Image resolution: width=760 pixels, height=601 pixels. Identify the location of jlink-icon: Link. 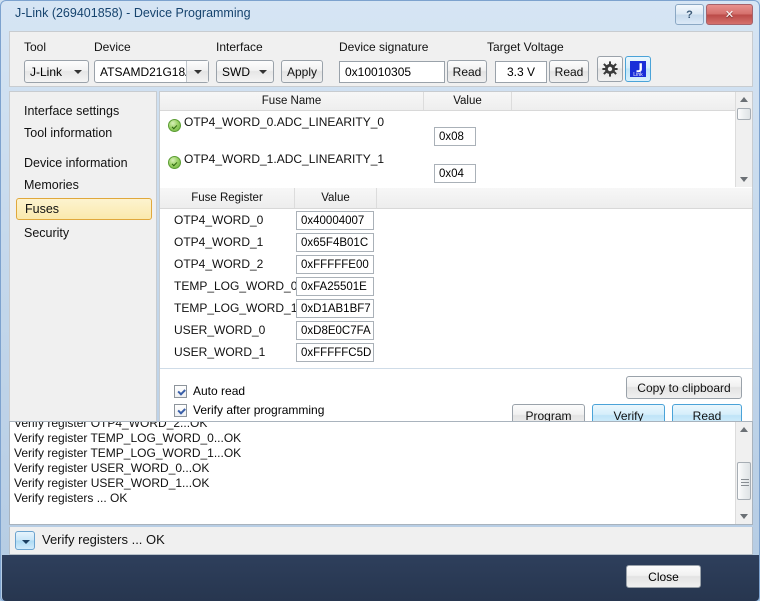
(638, 69).